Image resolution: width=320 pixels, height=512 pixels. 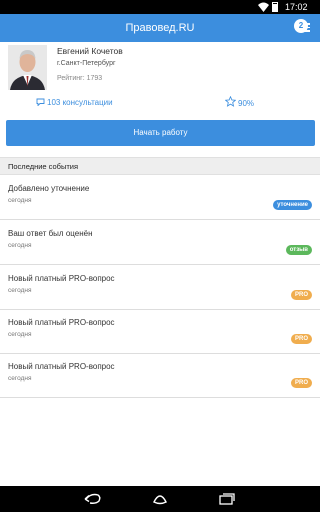 I want to click on rating-percent: 90%, so click(x=239, y=101).